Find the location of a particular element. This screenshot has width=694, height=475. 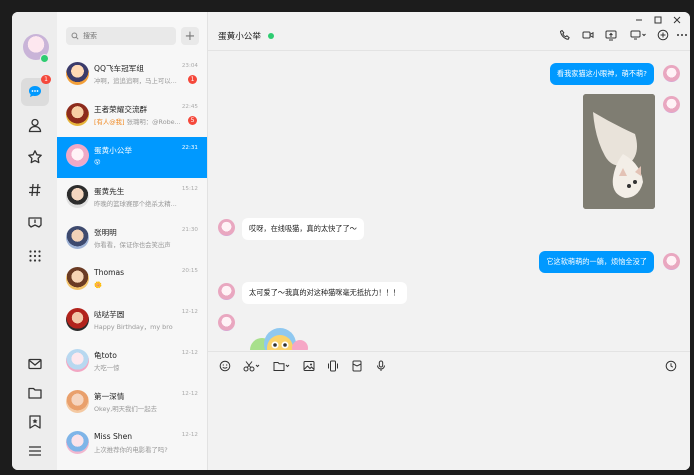

conversation-item-selected: 蛋黄小公举 😵 22:31 is located at coordinates (132, 157).